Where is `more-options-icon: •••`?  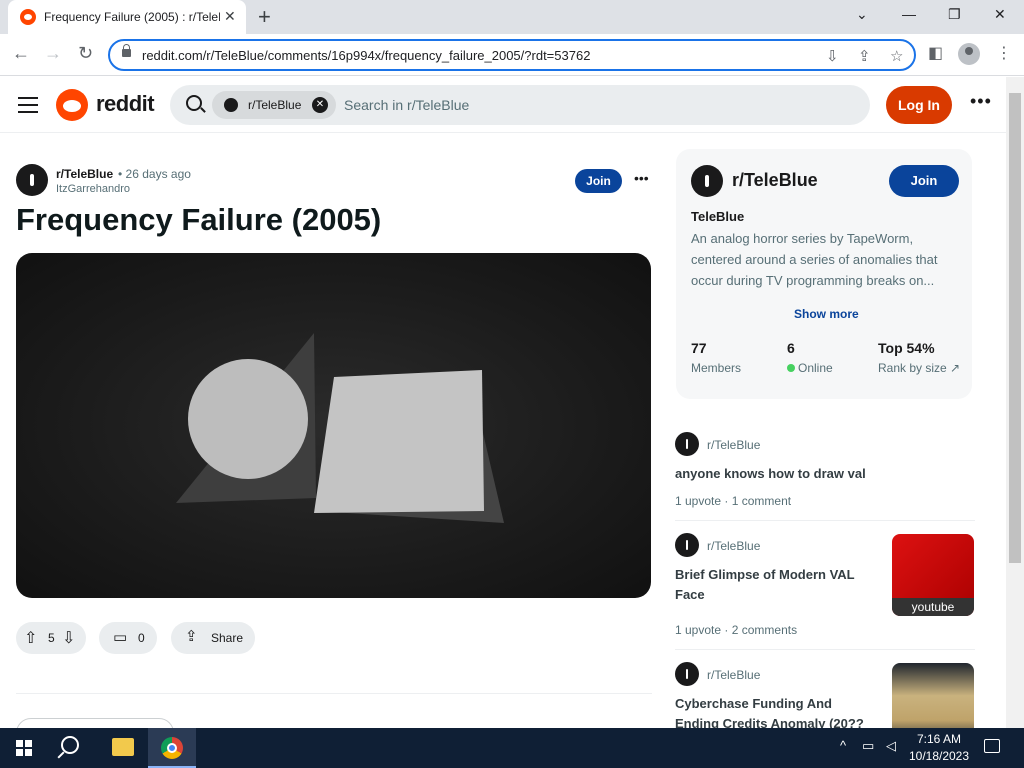 more-options-icon: ••• is located at coordinates (981, 101).